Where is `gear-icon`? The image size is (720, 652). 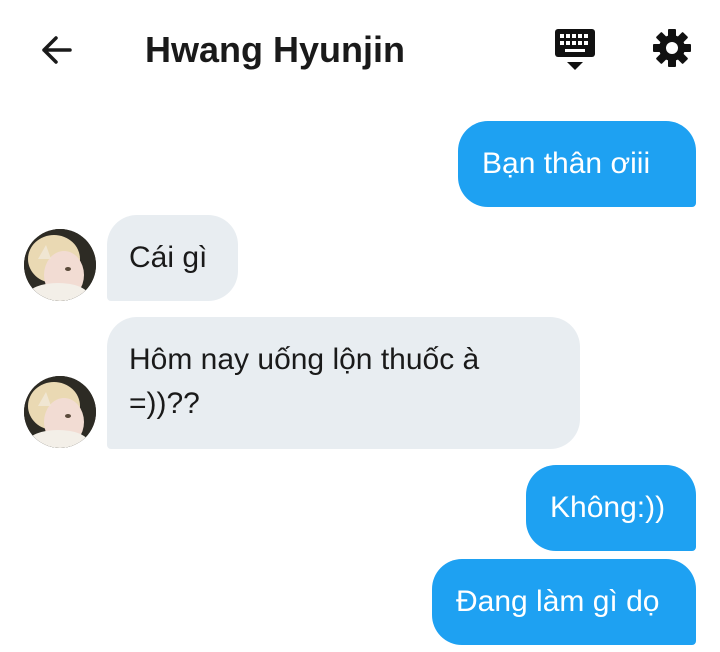
gear-icon is located at coordinates (672, 48).